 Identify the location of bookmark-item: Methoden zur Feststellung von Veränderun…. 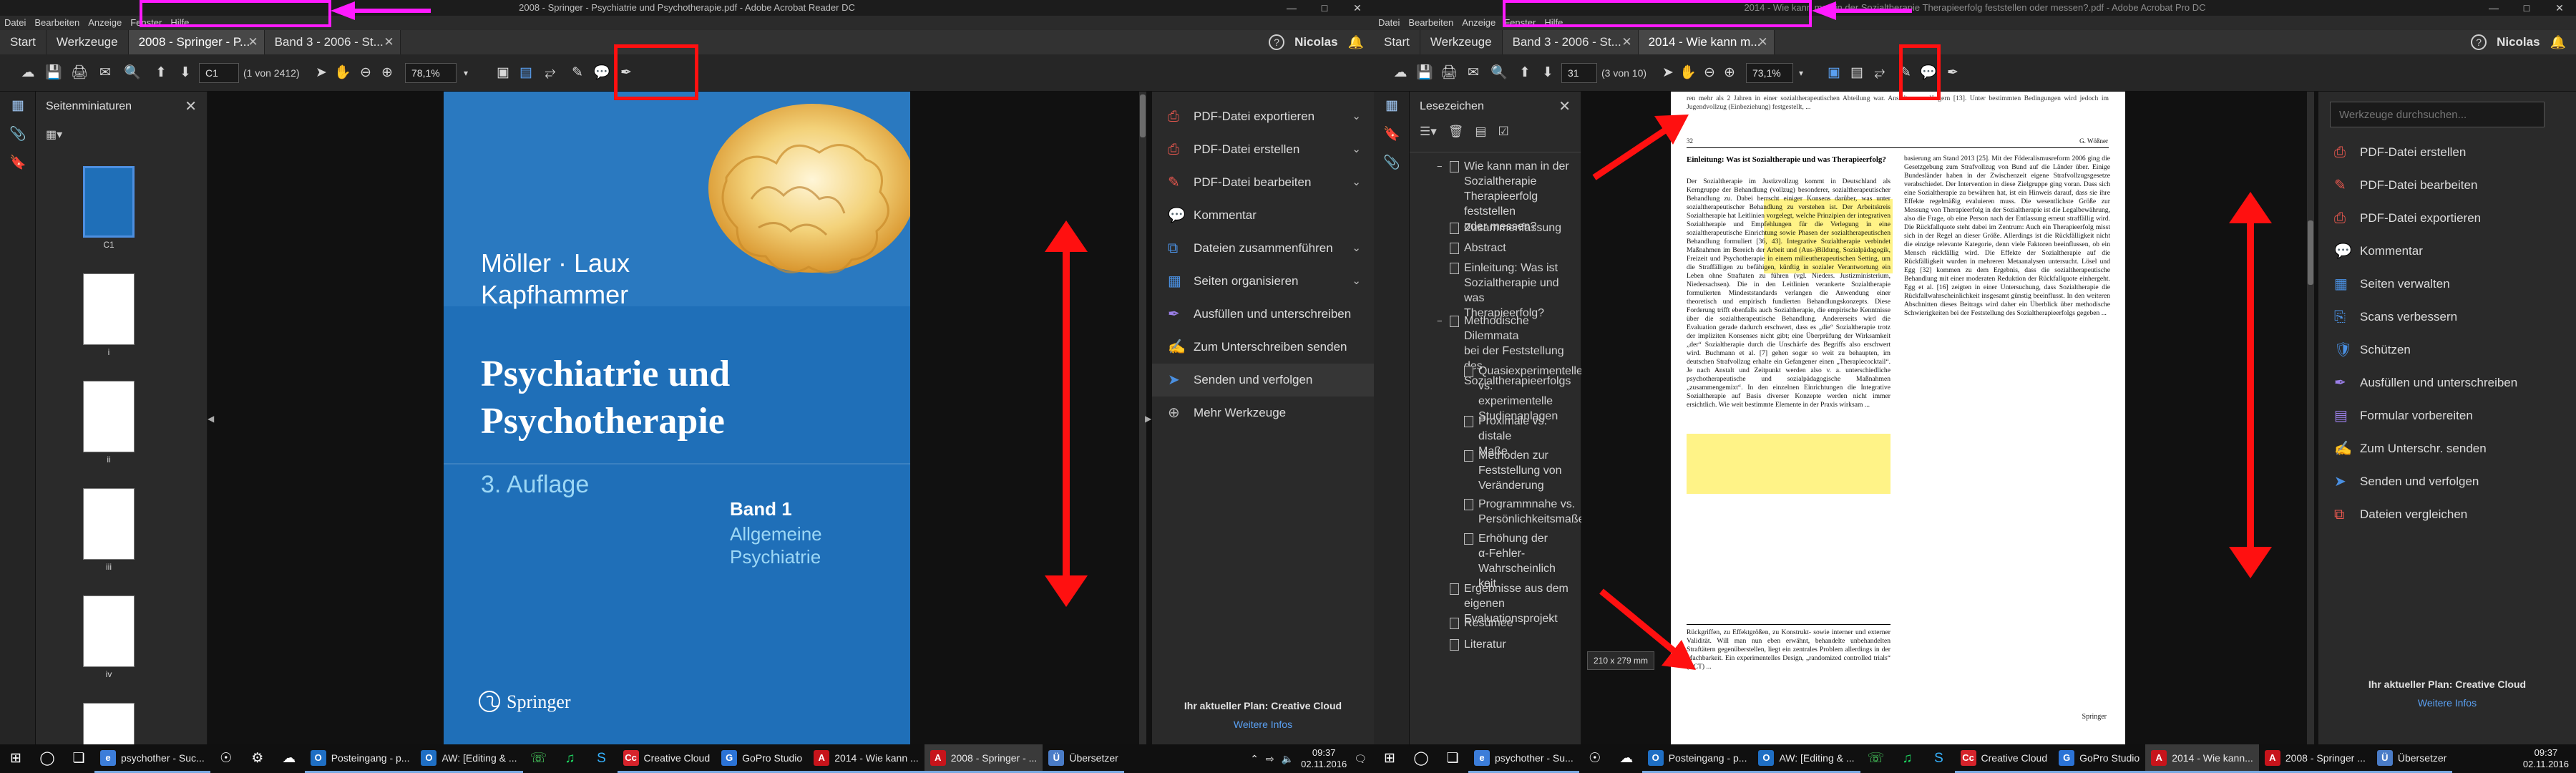
(1522, 470).